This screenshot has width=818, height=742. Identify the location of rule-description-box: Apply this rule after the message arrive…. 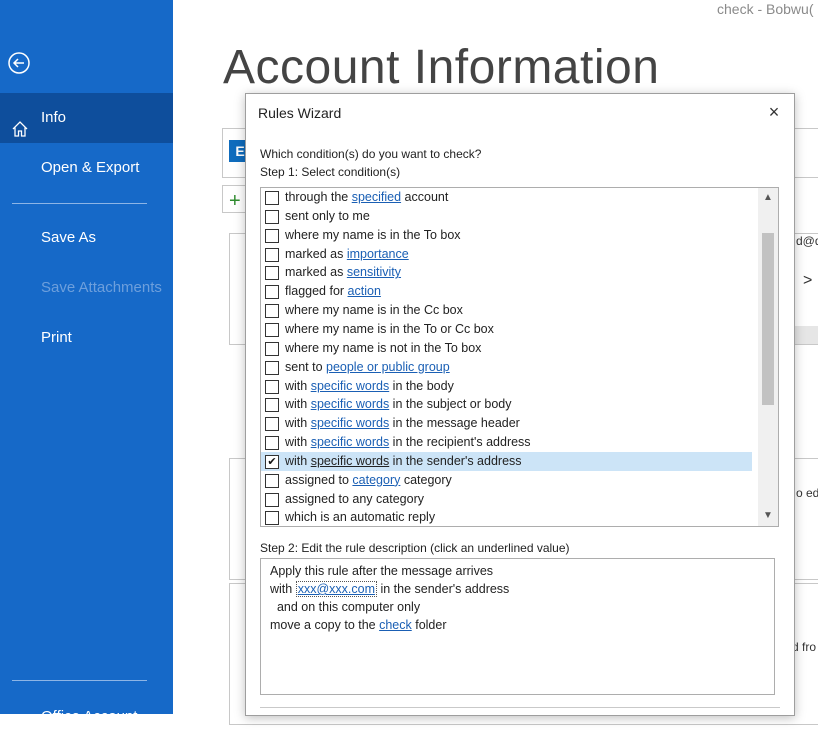
(517, 626).